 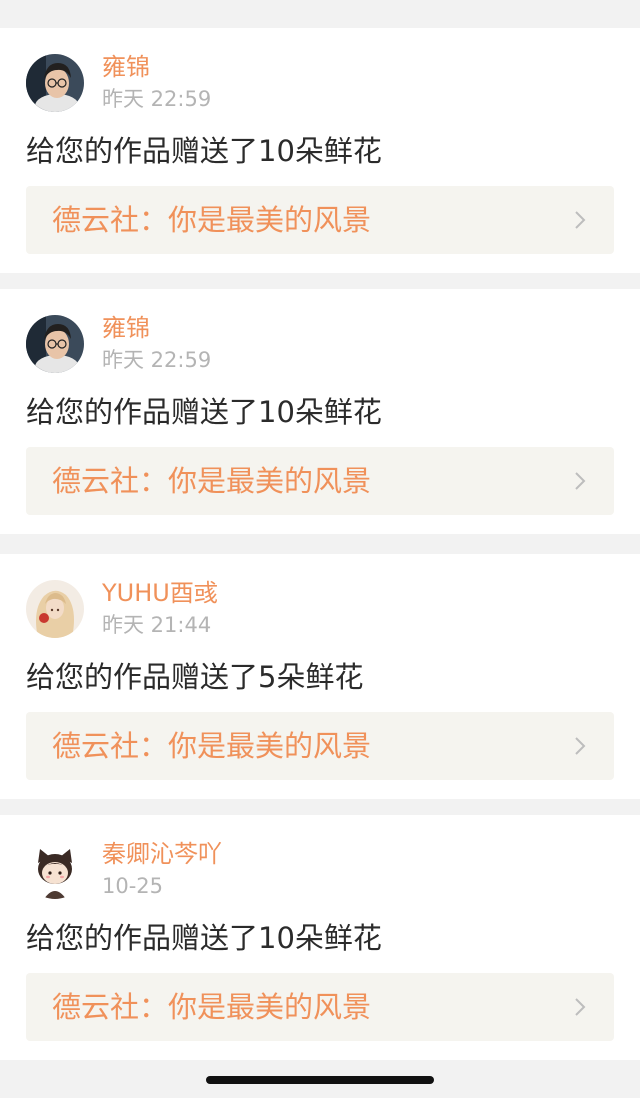 I want to click on gift-message: 给您的作品赠送了5朵鲜花, so click(x=195, y=677).